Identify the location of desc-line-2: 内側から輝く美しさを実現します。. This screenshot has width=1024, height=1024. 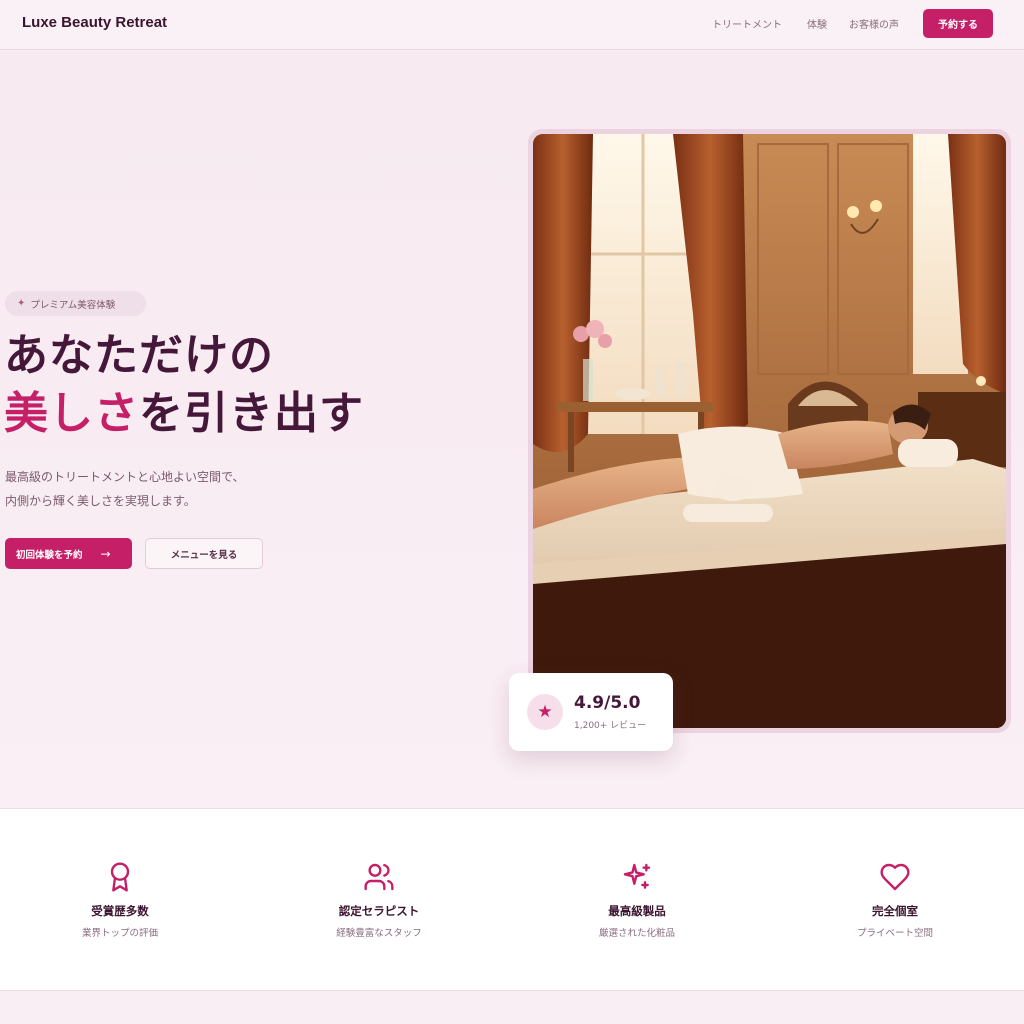
(100, 501).